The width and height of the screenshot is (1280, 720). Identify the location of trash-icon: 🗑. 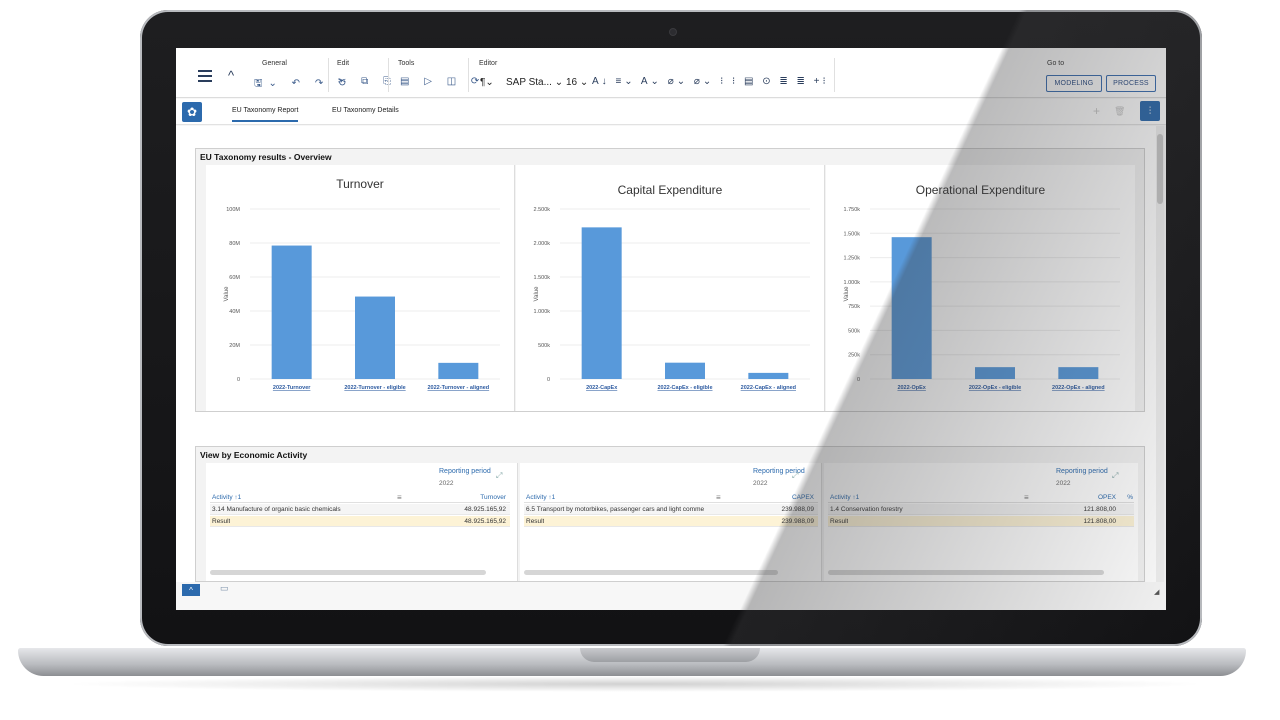
(1119, 111).